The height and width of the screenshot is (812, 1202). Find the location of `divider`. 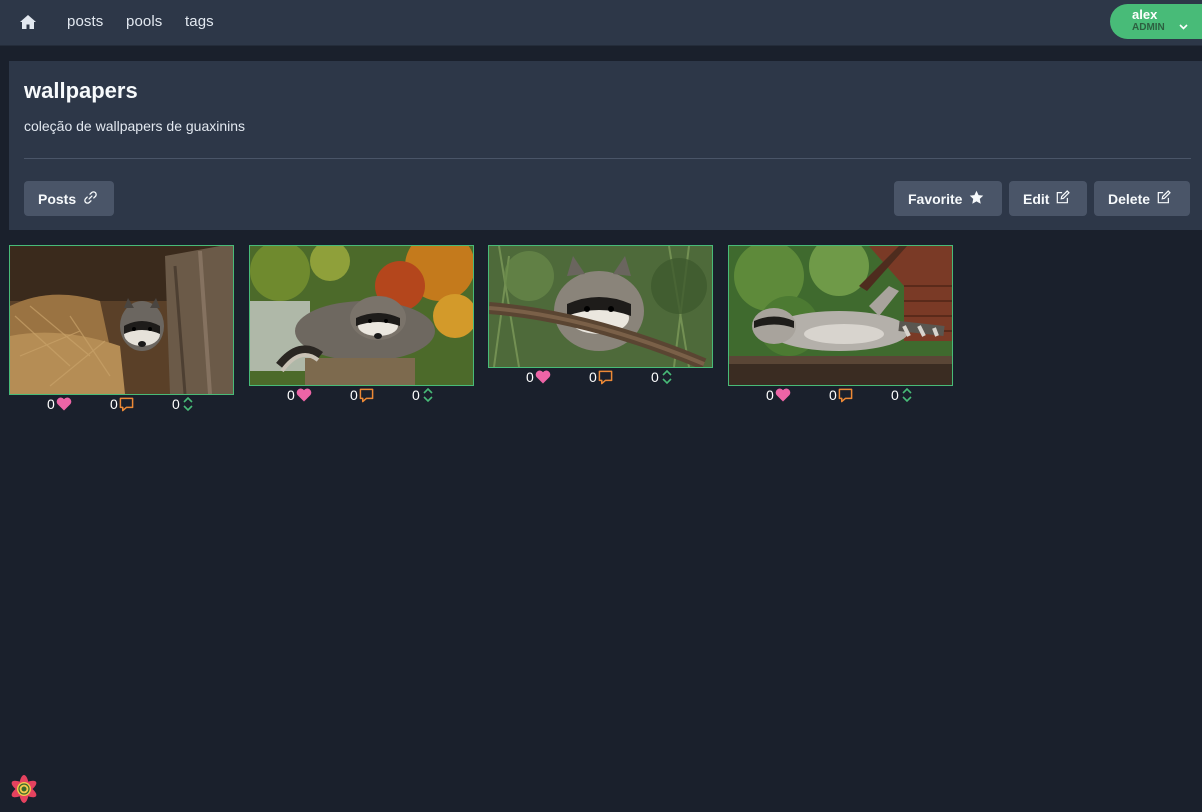

divider is located at coordinates (607, 158).